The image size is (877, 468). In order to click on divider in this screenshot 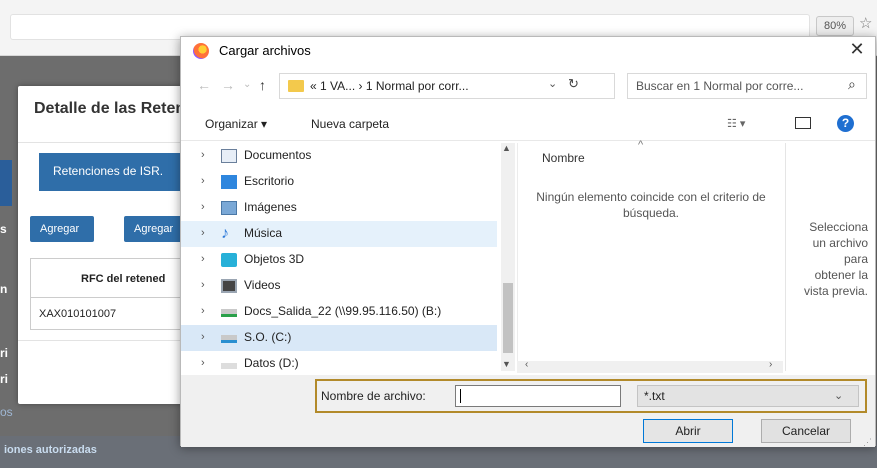, I will do `click(108, 142)`.